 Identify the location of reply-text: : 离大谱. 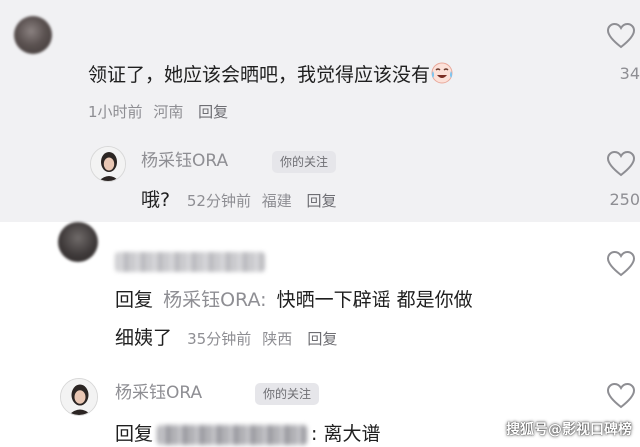
(346, 434).